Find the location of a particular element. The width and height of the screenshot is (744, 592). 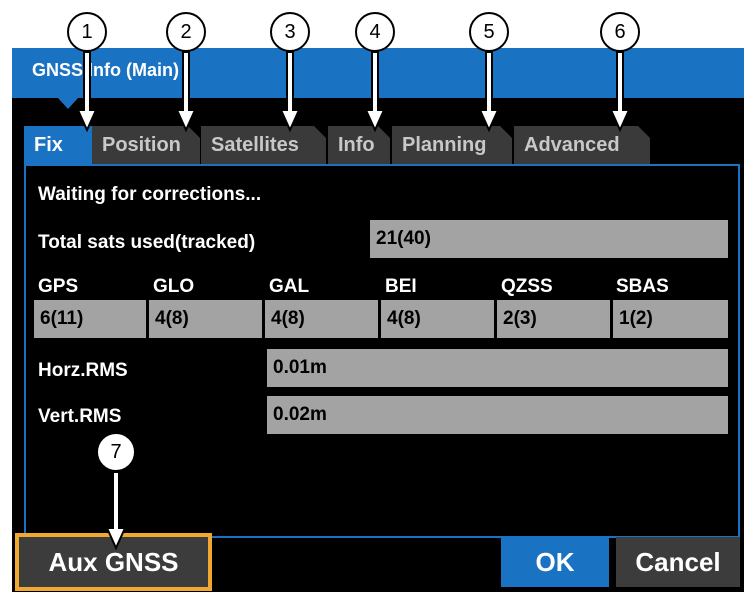

callout-3: 3 is located at coordinates (290, 32).